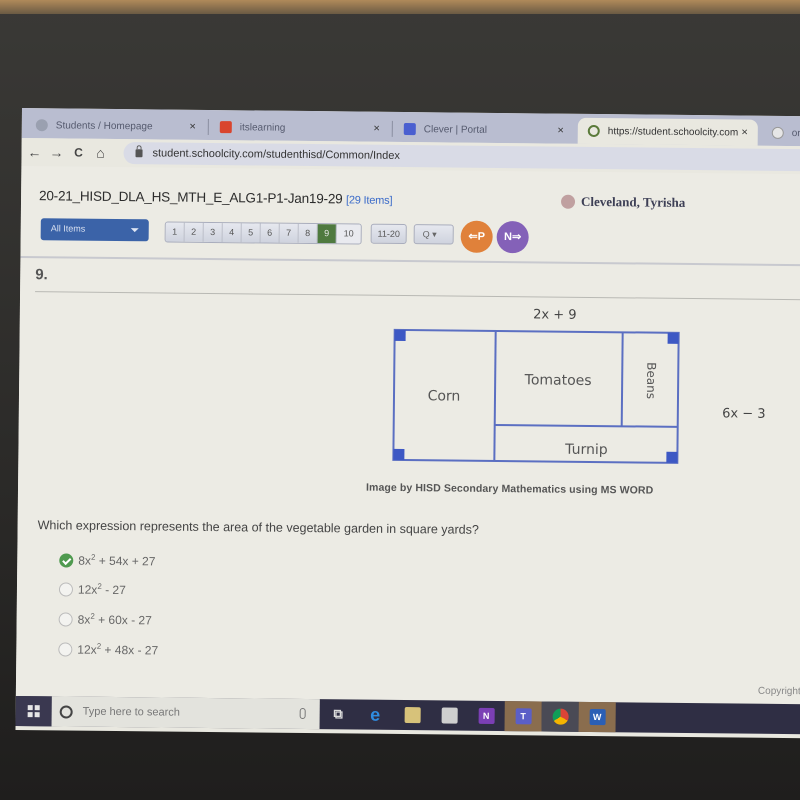 The height and width of the screenshot is (800, 800). I want to click on question-pager: 1 2 3 4 5 6 7 8 9 10, so click(263, 233).